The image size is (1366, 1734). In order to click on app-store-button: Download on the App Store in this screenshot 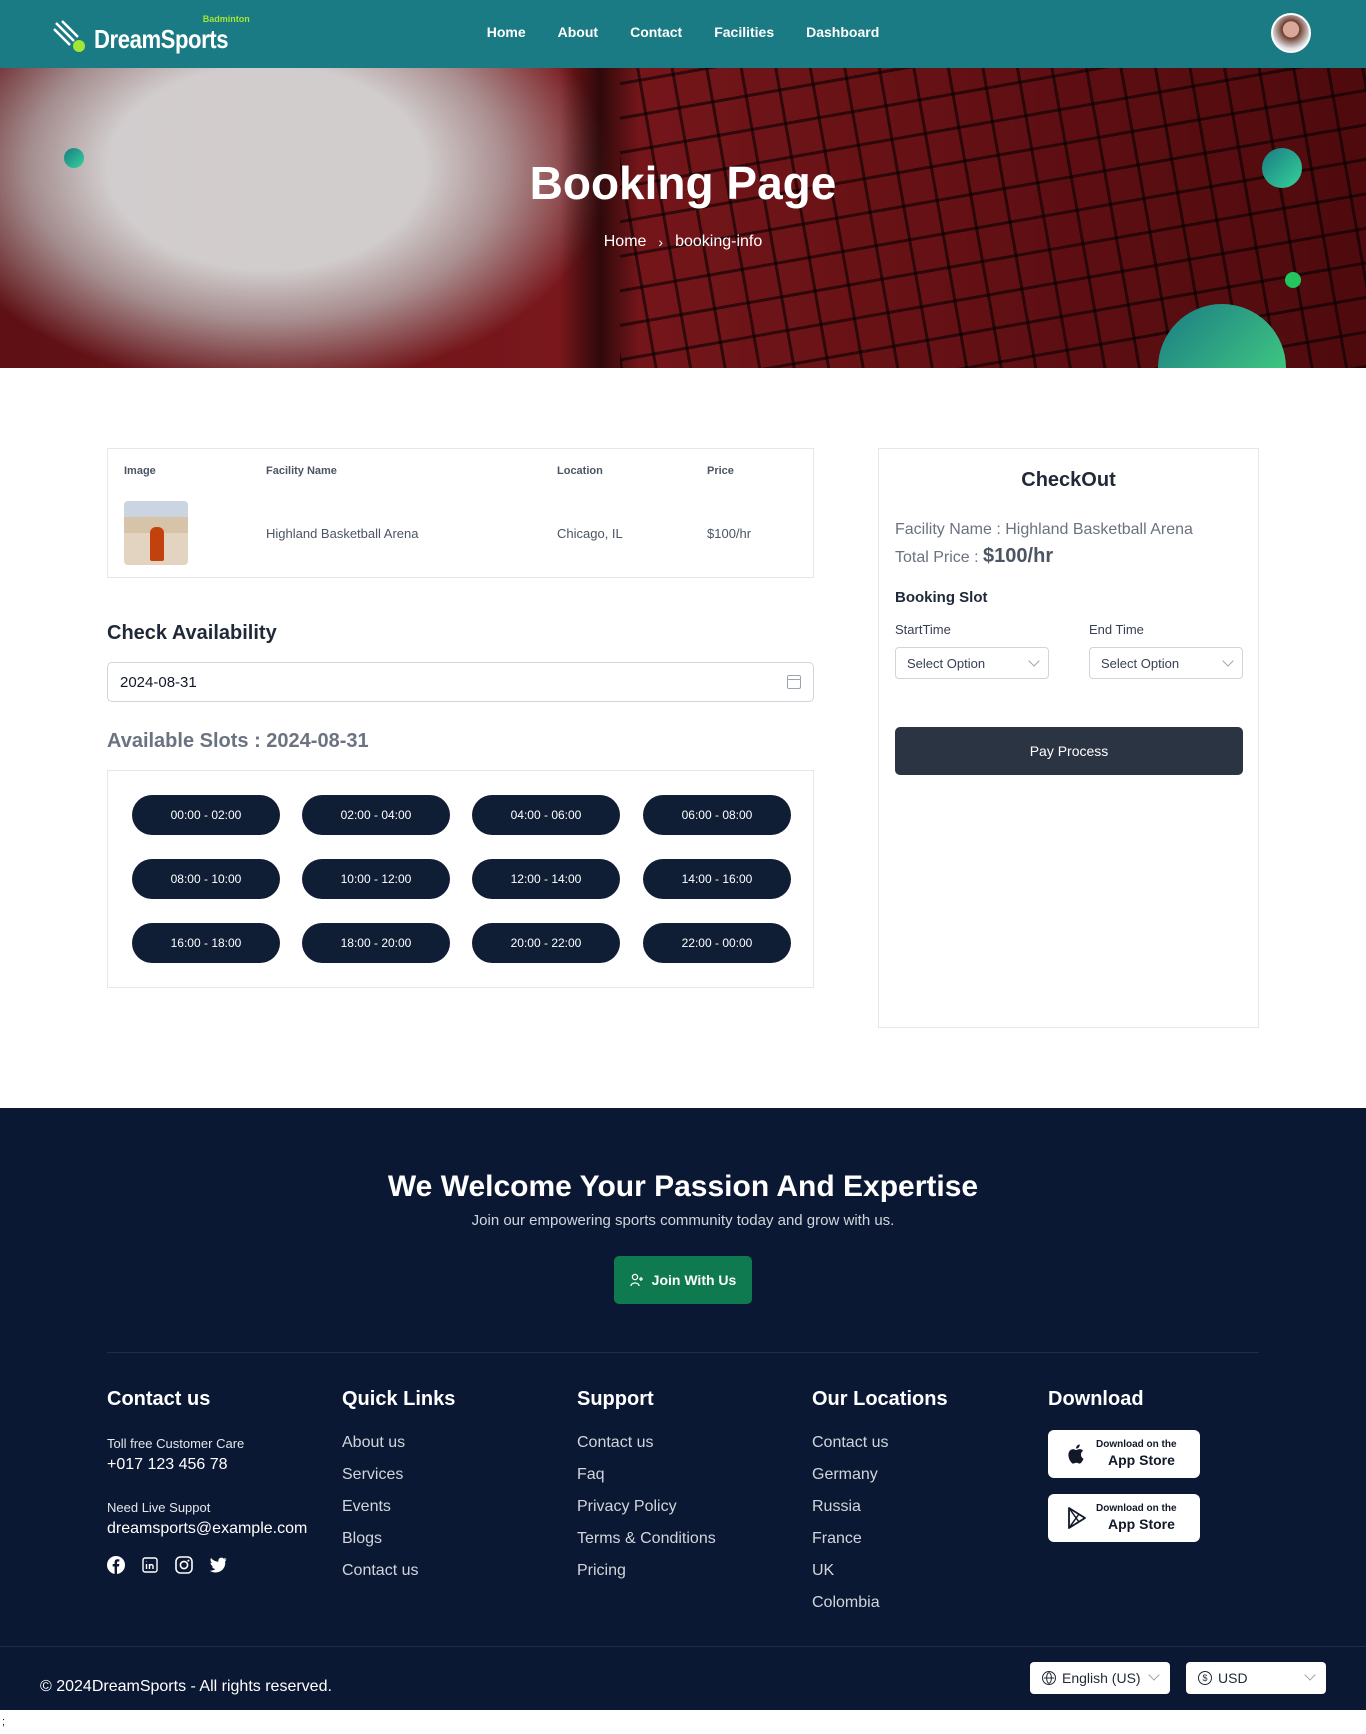, I will do `click(1124, 1454)`.